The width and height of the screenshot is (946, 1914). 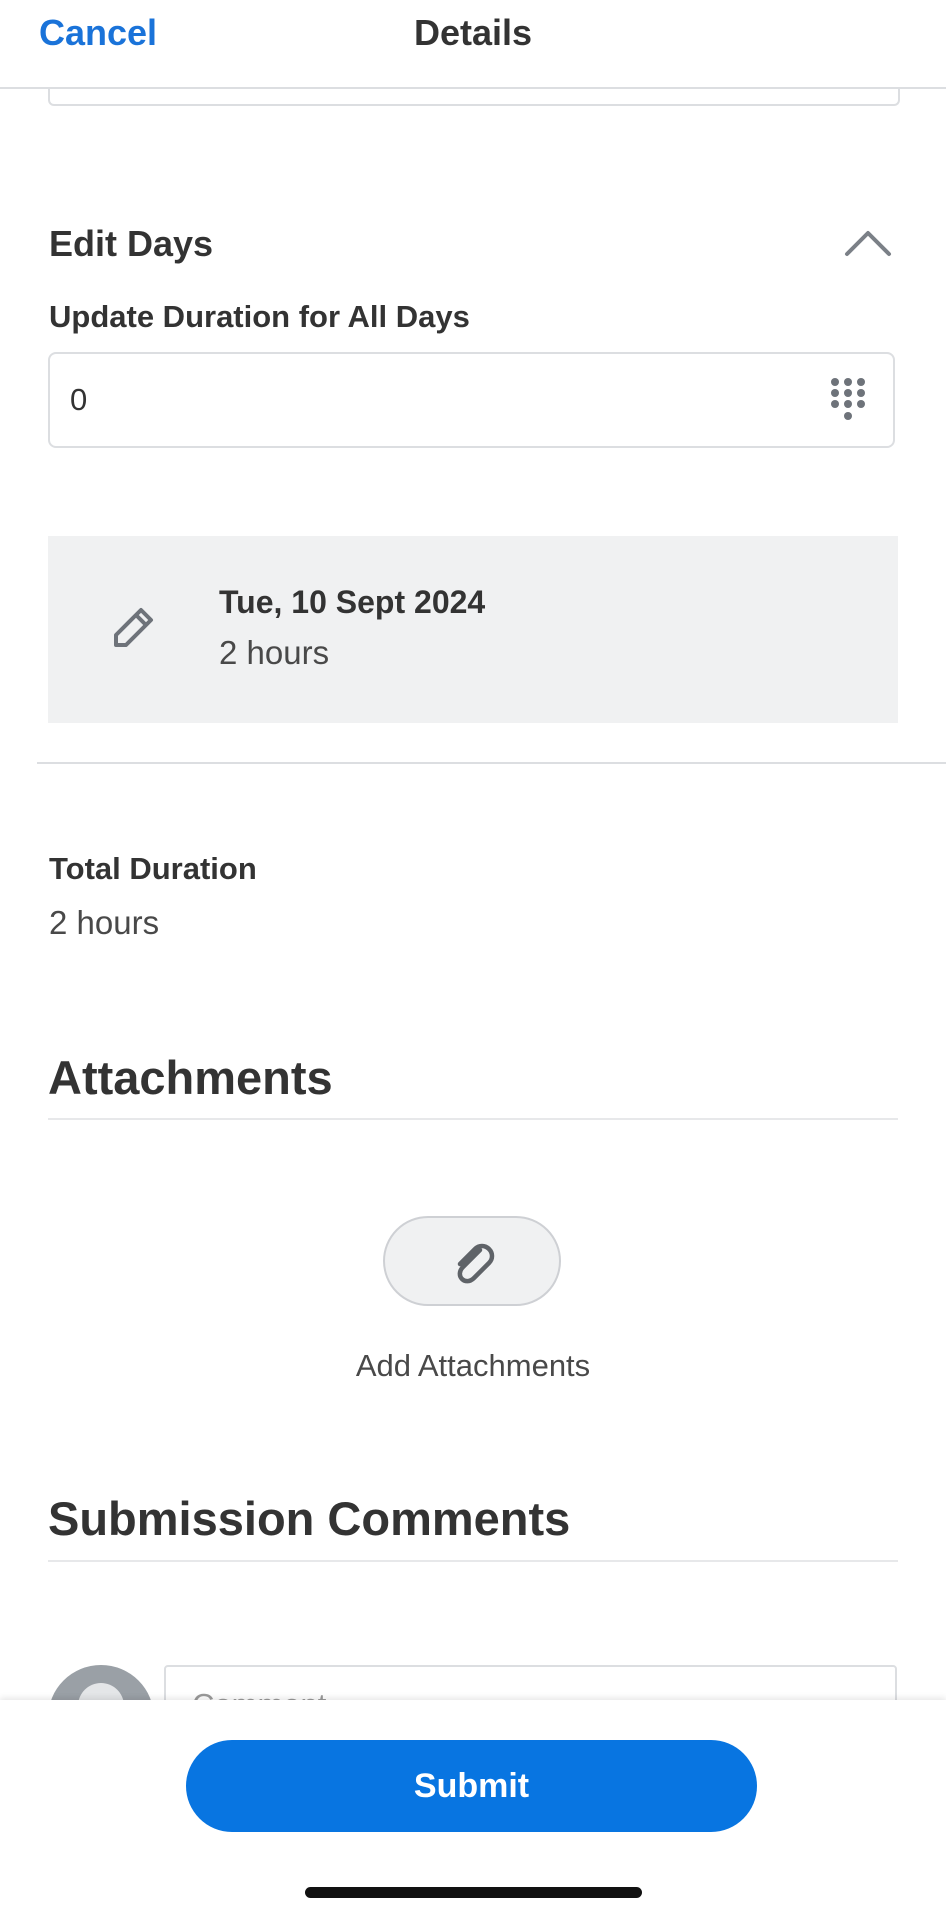 I want to click on update-duration-label: Update Duration for All Days, so click(x=259, y=316).